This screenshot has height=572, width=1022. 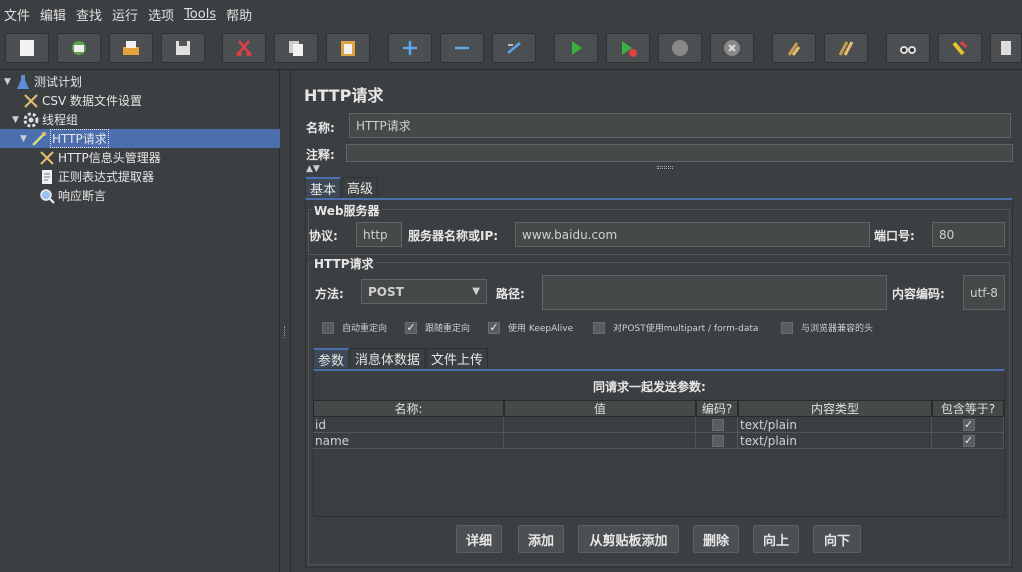 What do you see at coordinates (510, 294) in the screenshot?
I see `path-label: 路径:` at bounding box center [510, 294].